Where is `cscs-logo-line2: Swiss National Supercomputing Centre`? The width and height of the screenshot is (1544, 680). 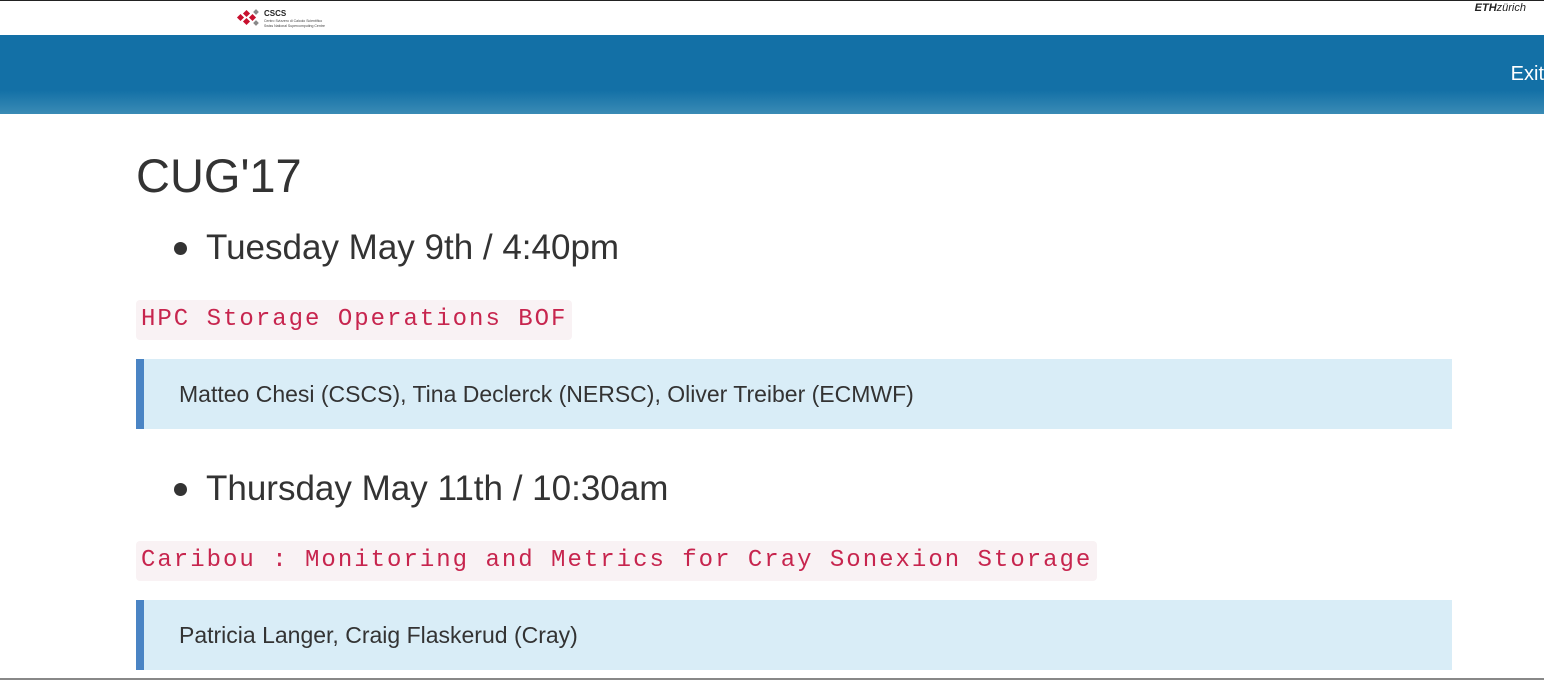
cscs-logo-line2: Swiss National Supercomputing Centre is located at coordinates (294, 26).